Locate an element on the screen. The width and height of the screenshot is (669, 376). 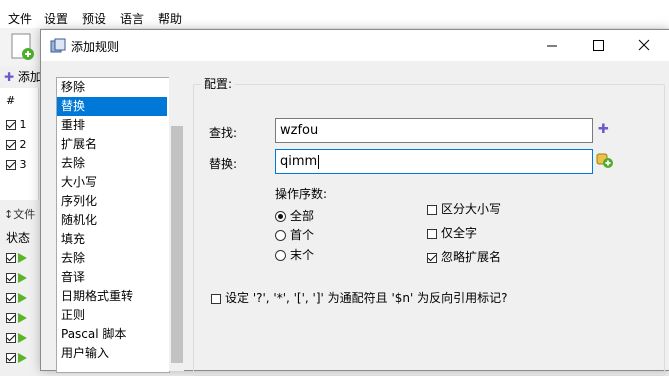
rule-item: 日期格式重转 is located at coordinates (112, 296).